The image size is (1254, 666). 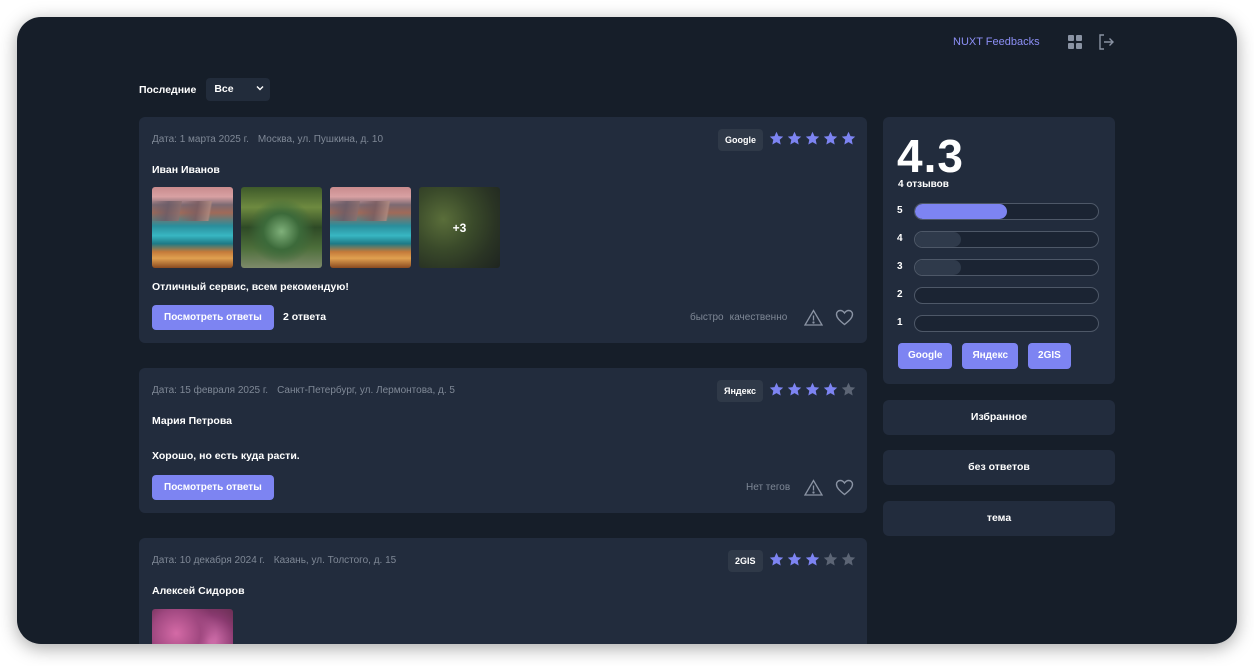 I want to click on review-author: Иван Иванов, so click(x=186, y=170).